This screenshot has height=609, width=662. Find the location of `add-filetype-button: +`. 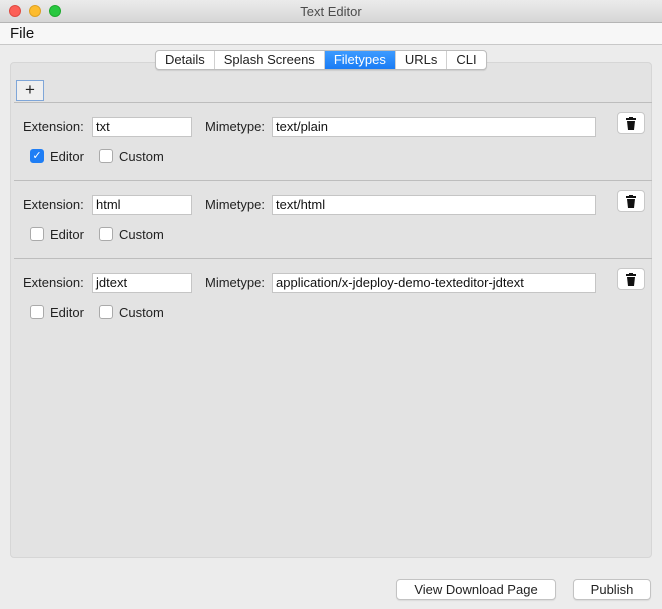

add-filetype-button: + is located at coordinates (30, 90).